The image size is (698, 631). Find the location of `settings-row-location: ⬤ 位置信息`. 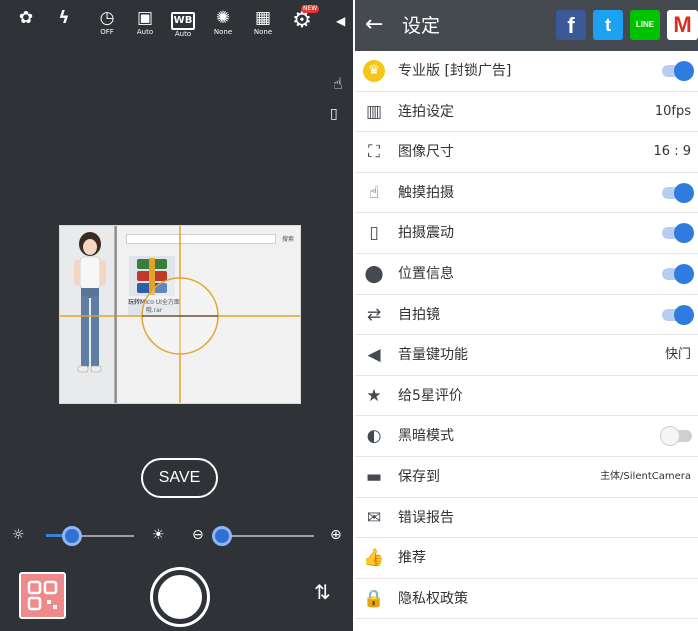

settings-row-location: ⬤ 位置信息 is located at coordinates (526, 274).